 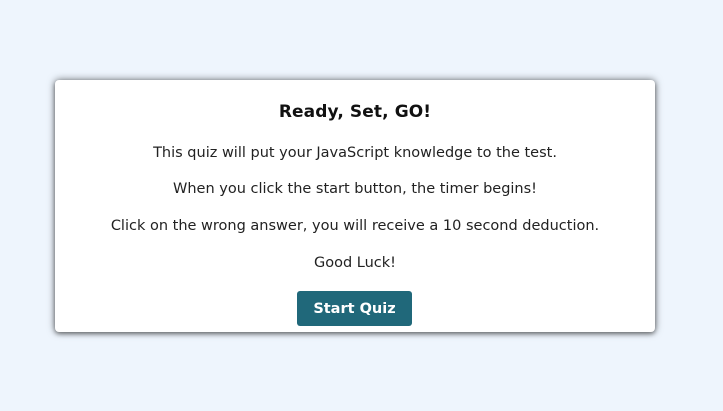 What do you see at coordinates (354, 308) in the screenshot?
I see `start-quiz-button: Start Quiz` at bounding box center [354, 308].